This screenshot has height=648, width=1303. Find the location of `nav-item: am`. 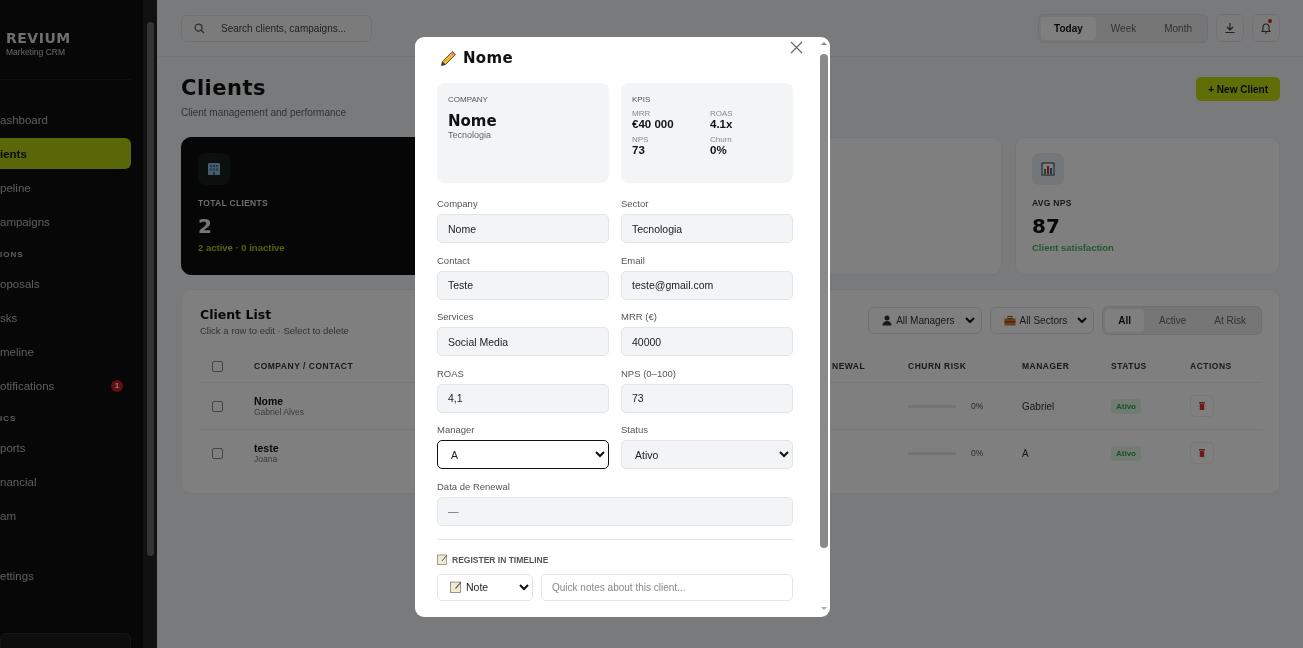

nav-item: am is located at coordinates (65, 515).